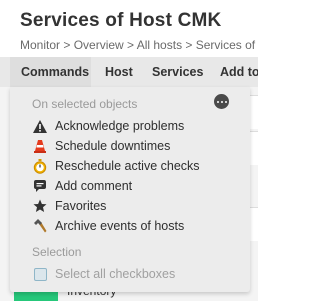 The width and height of the screenshot is (320, 301). What do you see at coordinates (115, 274) in the screenshot?
I see `select-all-checkboxes-label: Select all checkboxes` at bounding box center [115, 274].